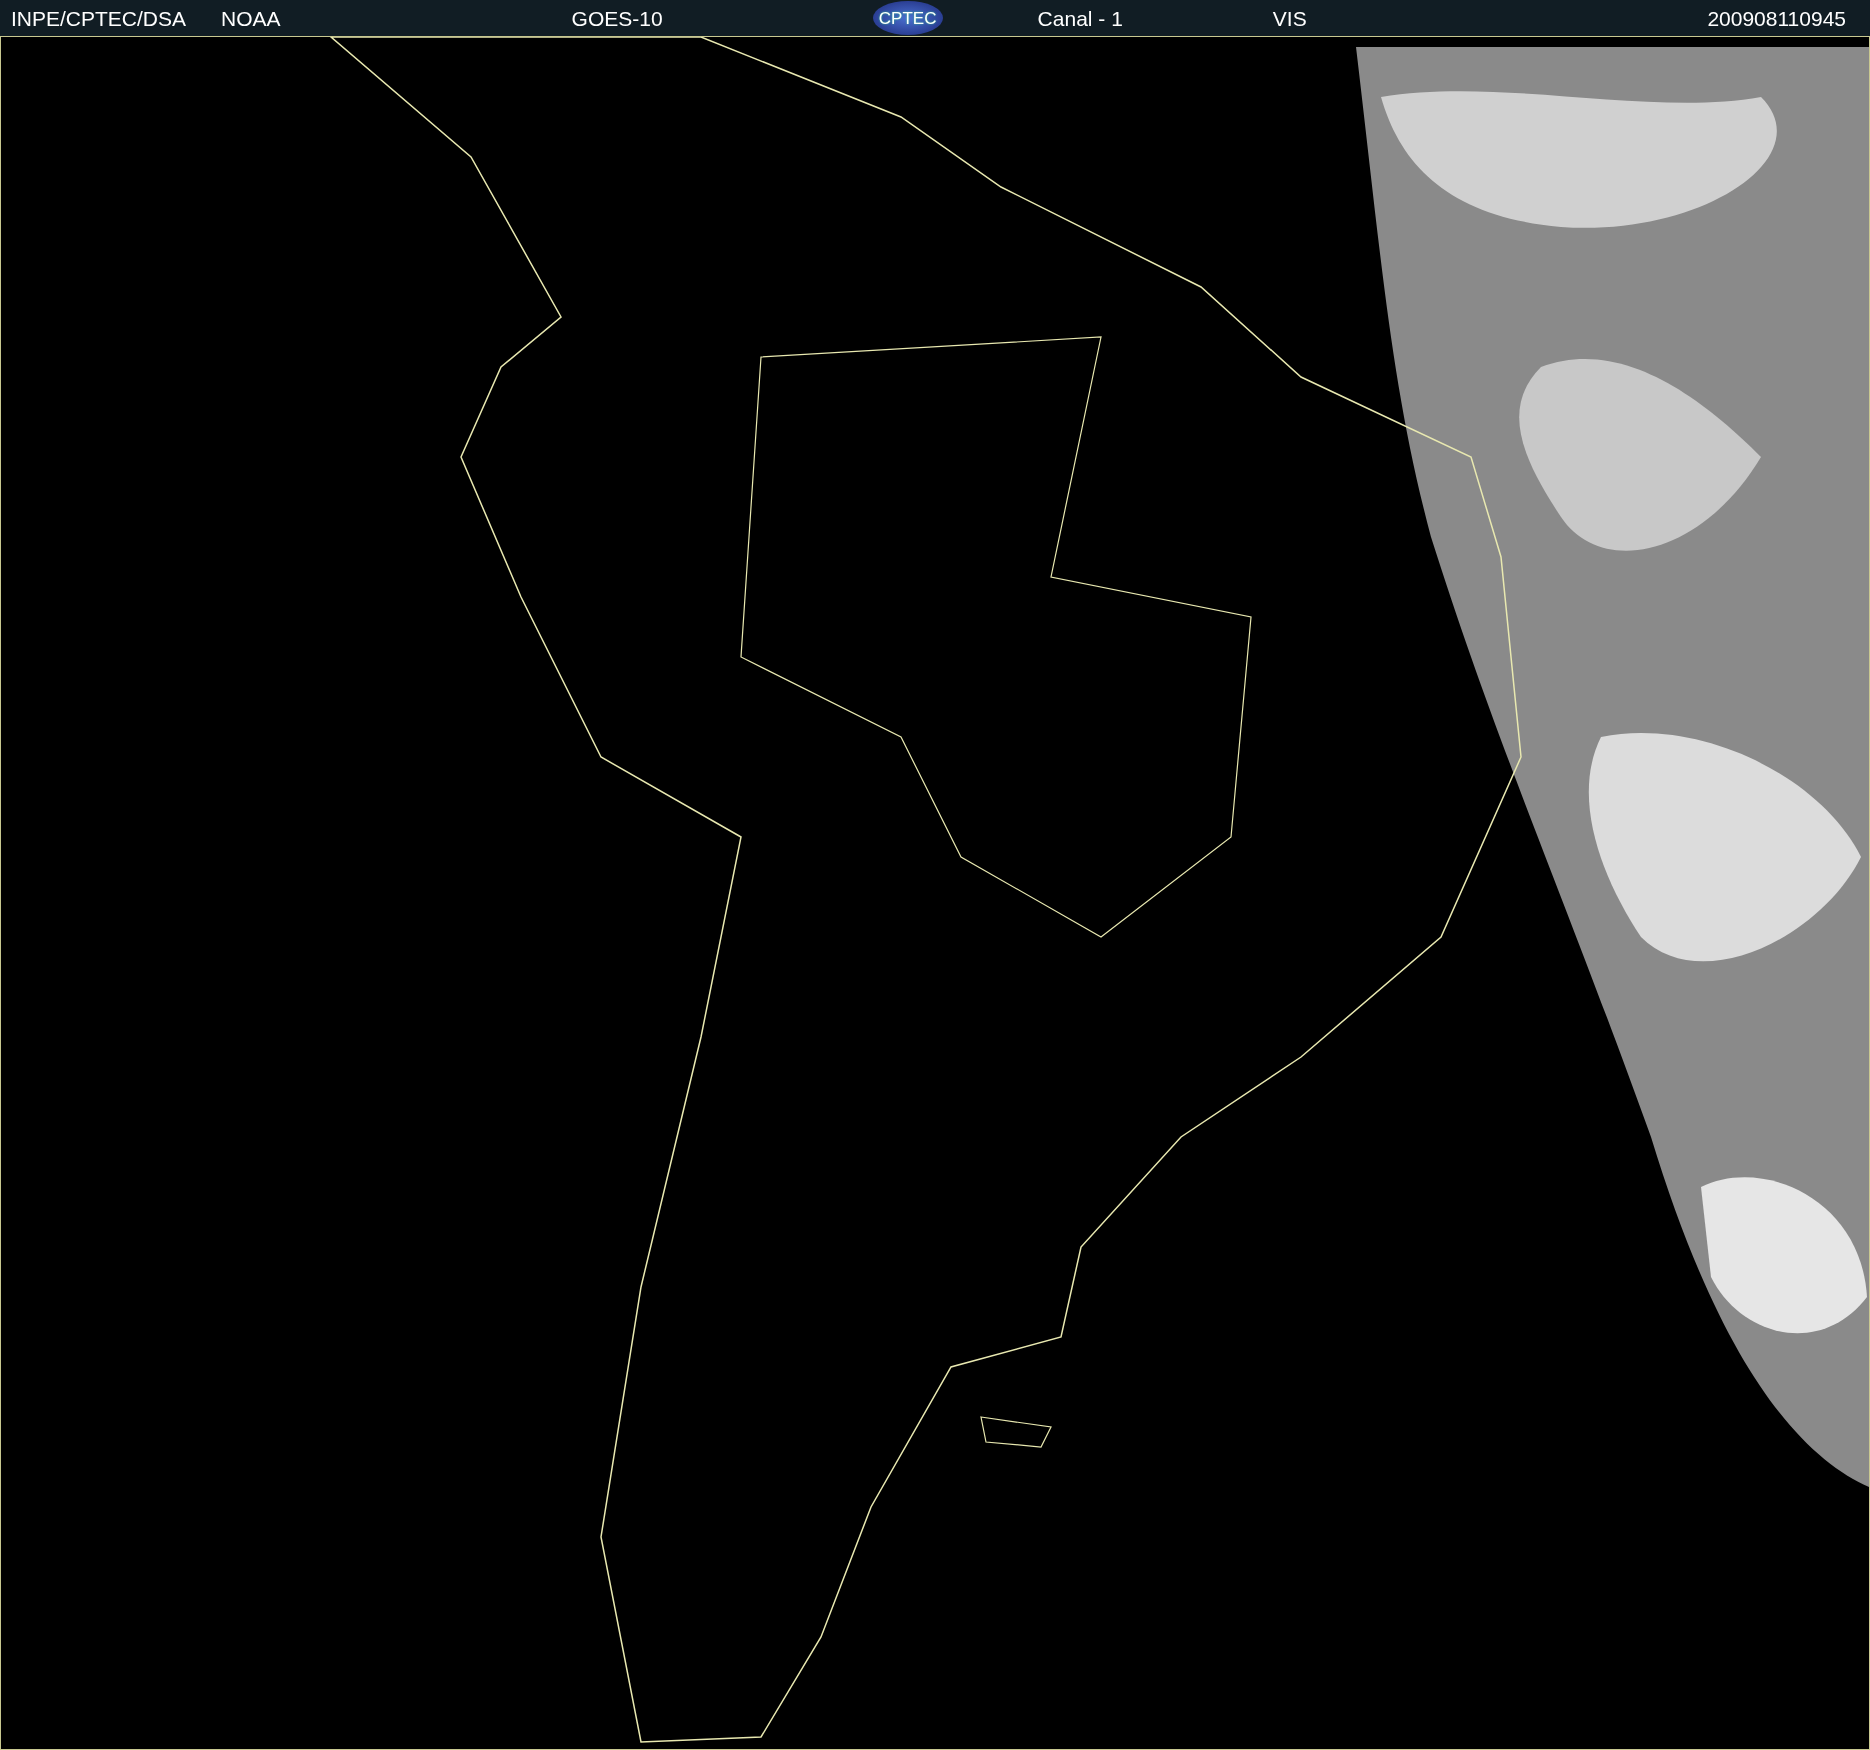 This screenshot has width=1870, height=1750. I want to click on timestamp-label: 200908110945, so click(1776, 18).